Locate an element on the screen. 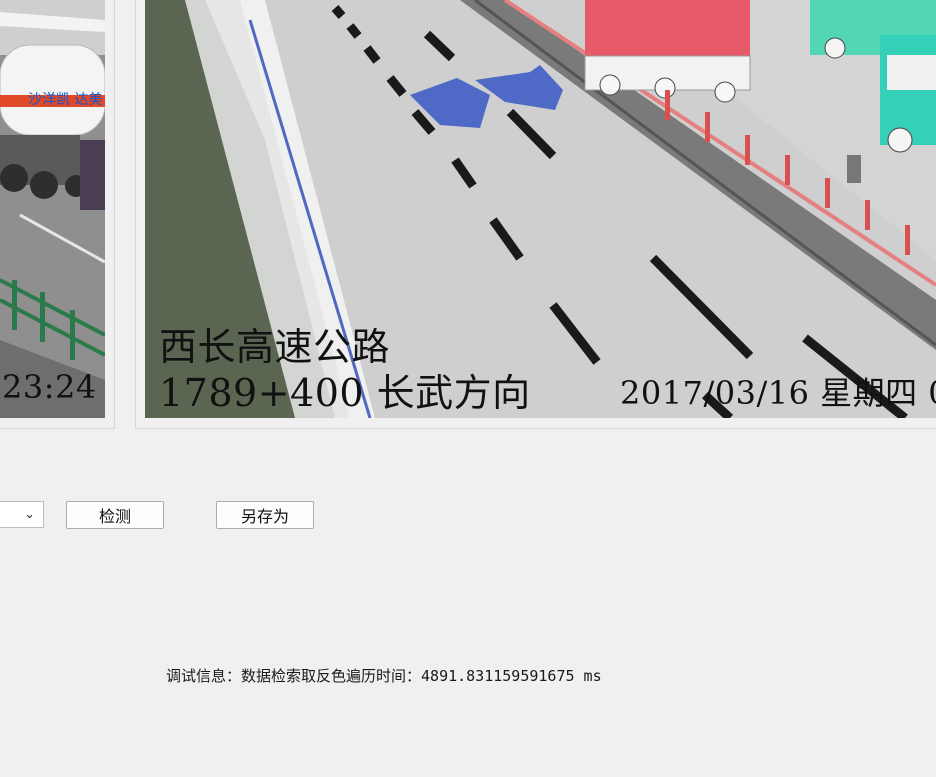 The height and width of the screenshot is (777, 936). left-camera-image: 沙洋凯 达美 23:24 is located at coordinates (52, 209).